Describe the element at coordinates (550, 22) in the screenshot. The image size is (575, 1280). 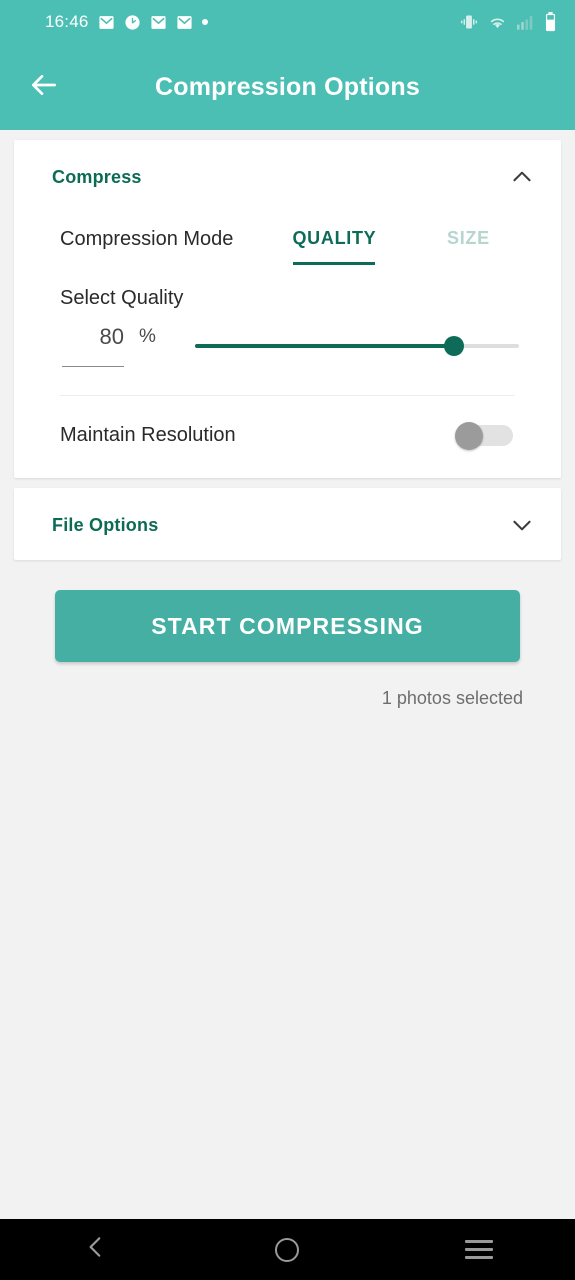
I see `battery-icon` at that location.